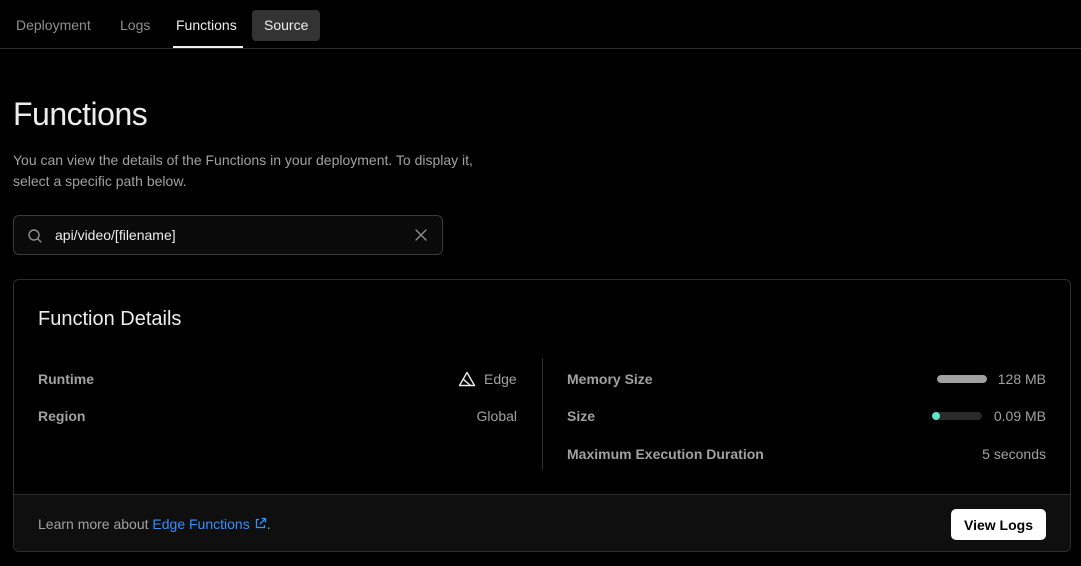 The height and width of the screenshot is (566, 1081). Describe the element at coordinates (80, 114) in the screenshot. I see `page-title: Functions` at that location.